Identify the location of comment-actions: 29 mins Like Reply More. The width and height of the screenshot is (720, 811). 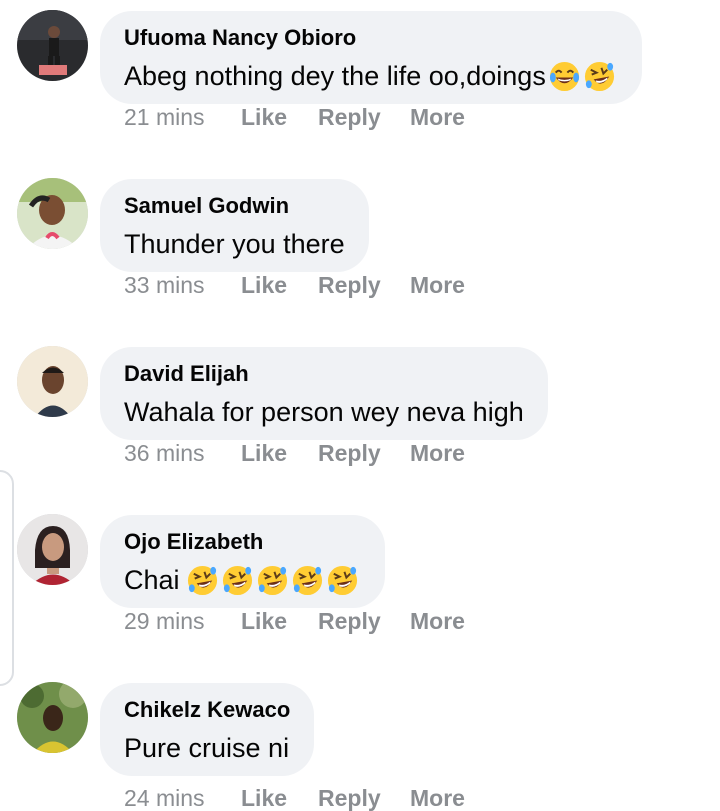
(294, 621).